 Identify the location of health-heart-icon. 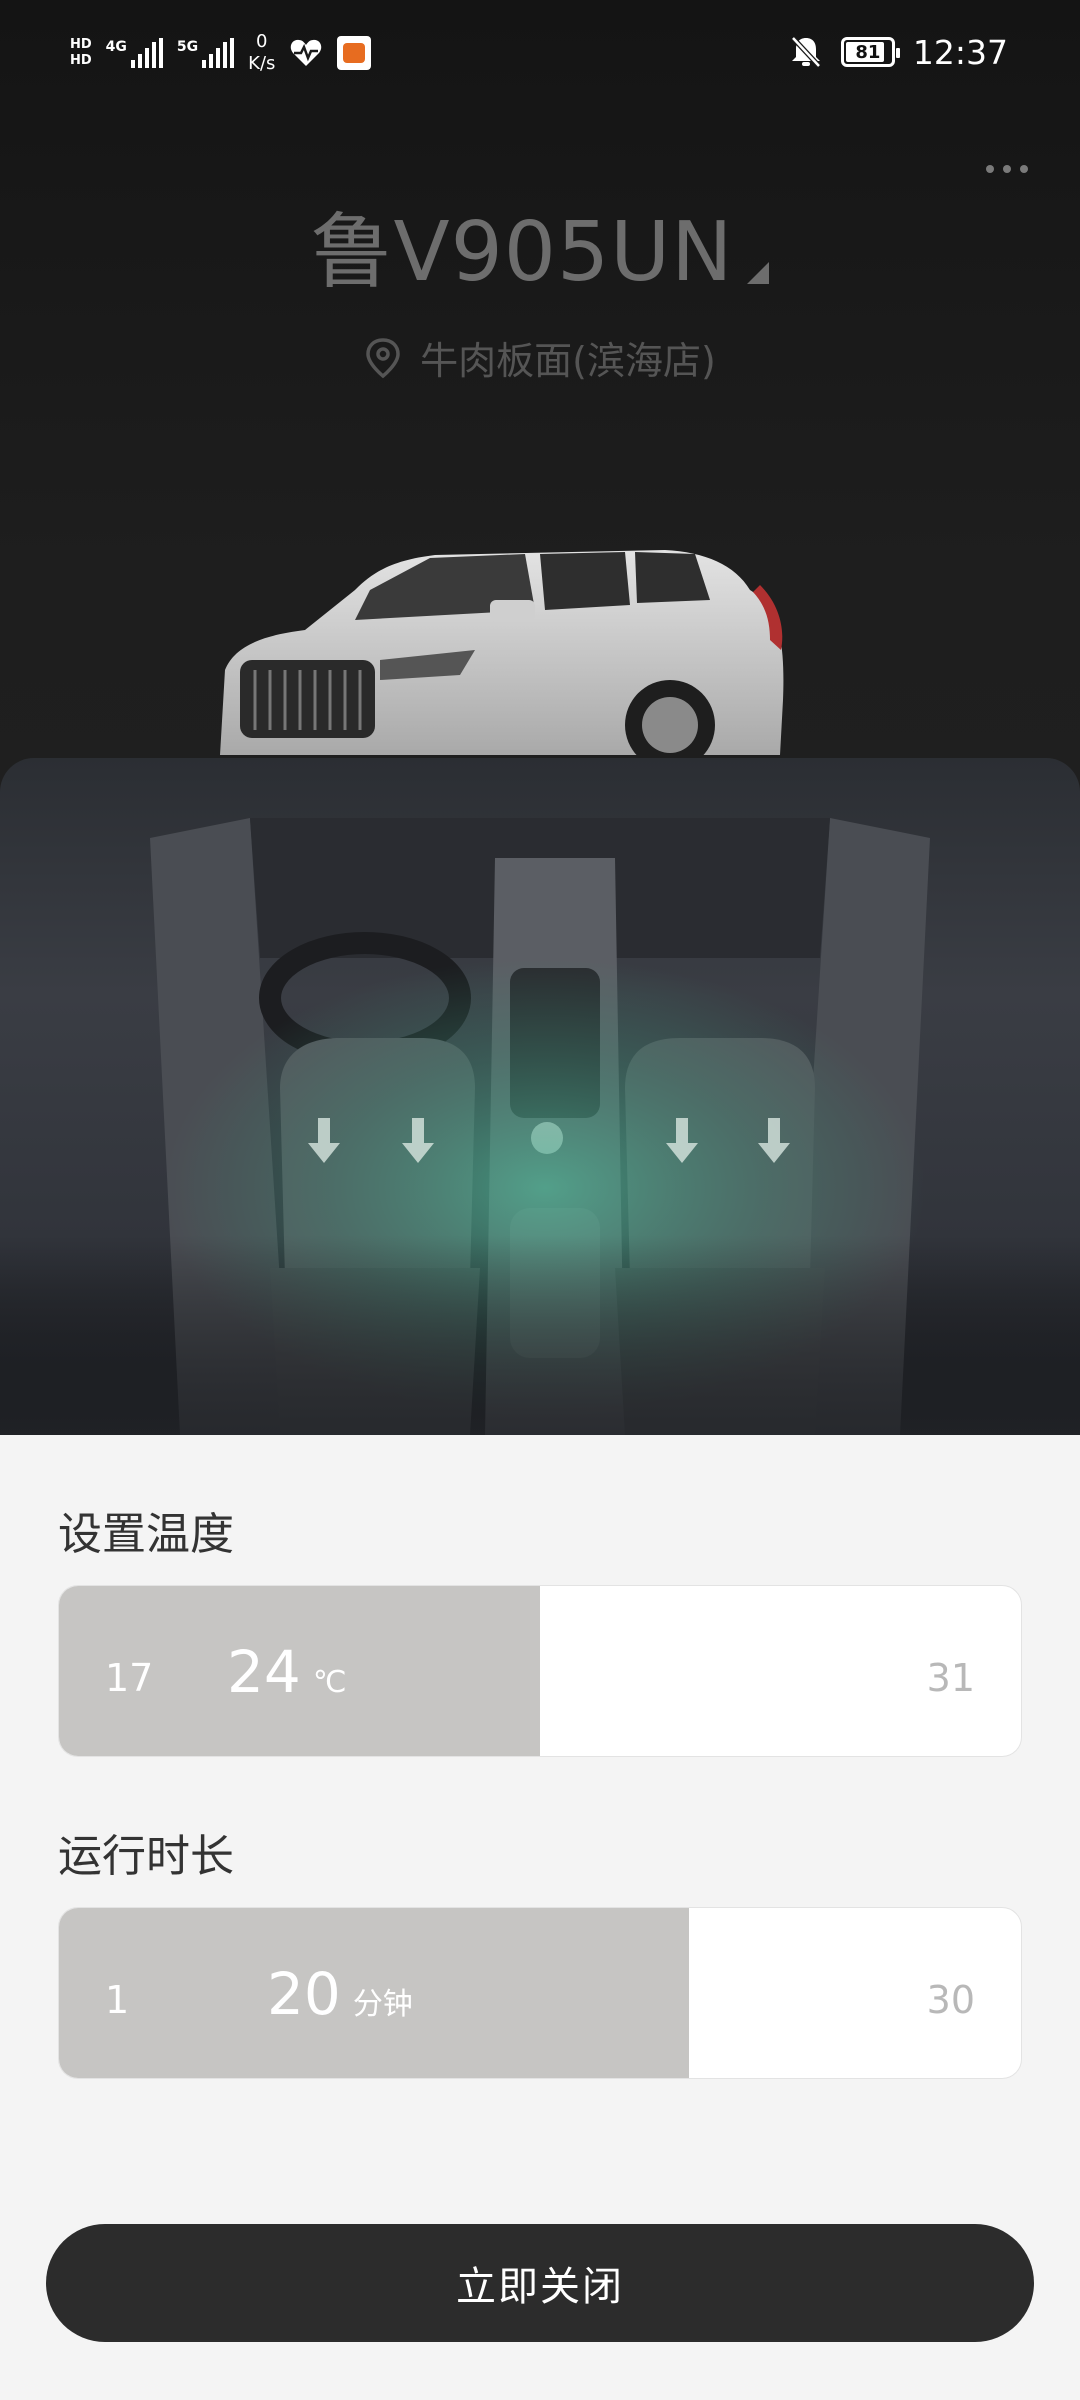
(306, 52).